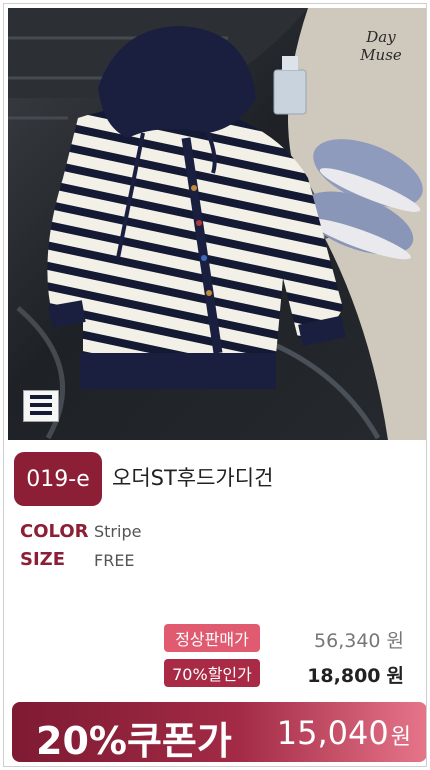  Describe the element at coordinates (344, 676) in the screenshot. I see `sale-price-amount: 18,800` at that location.